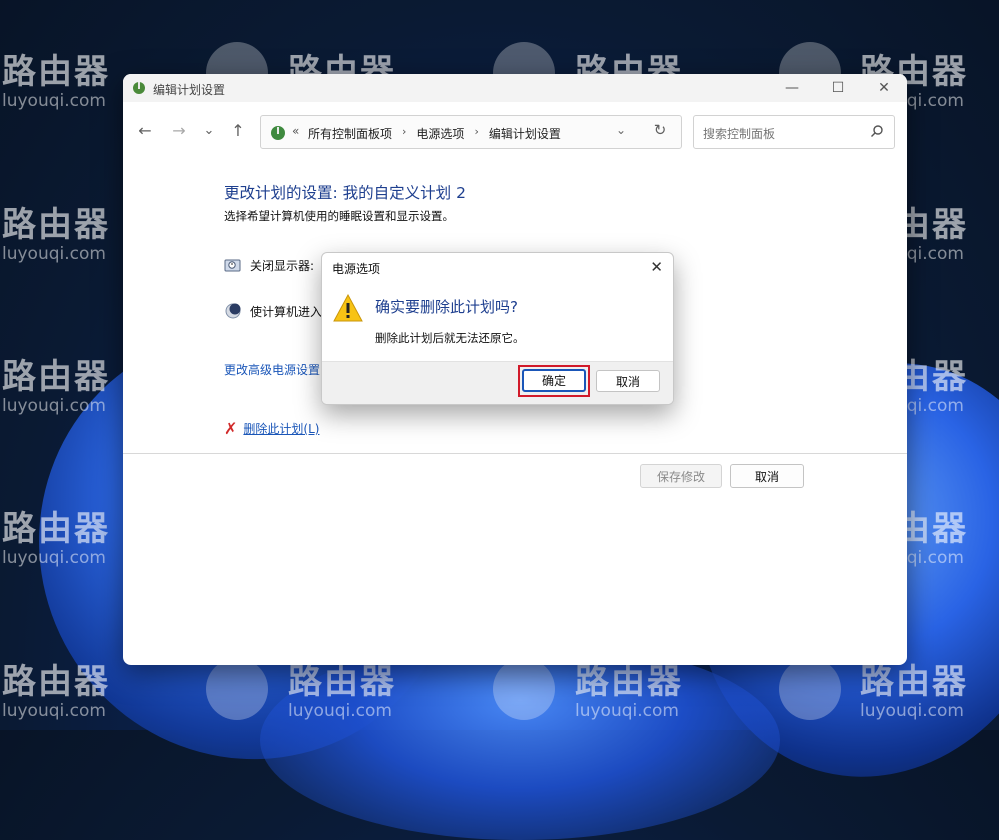  Describe the element at coordinates (628, 381) in the screenshot. I see `dialog-cancel-button: 取消` at that location.